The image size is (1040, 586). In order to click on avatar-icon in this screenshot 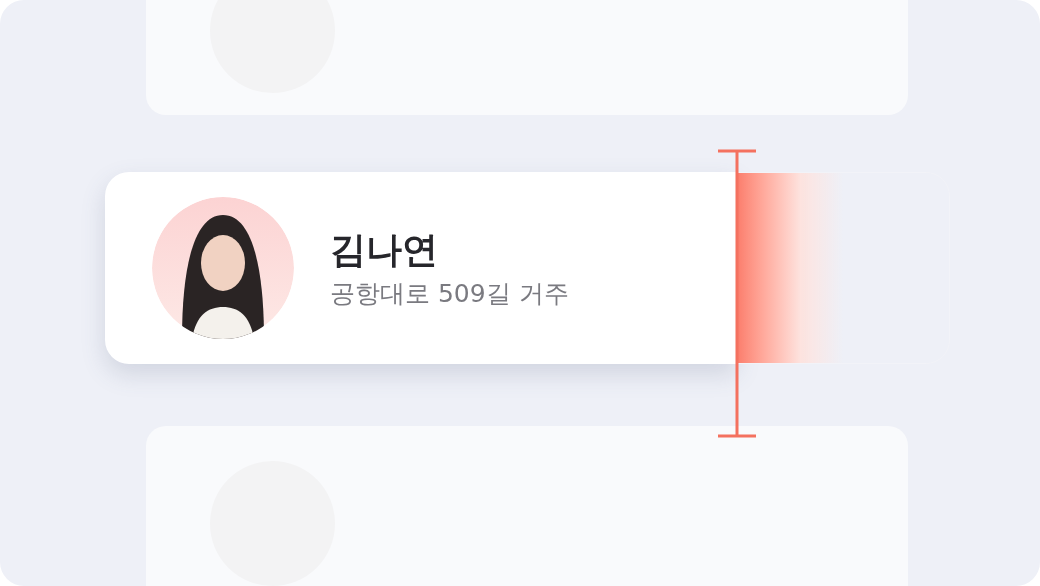, I will do `click(223, 267)`.